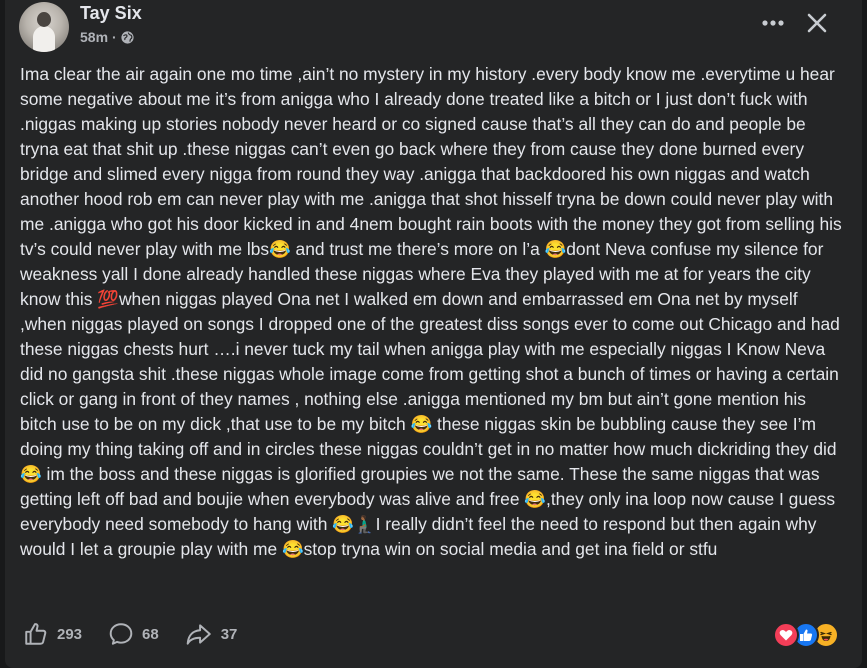 Image resolution: width=867 pixels, height=668 pixels. Describe the element at coordinates (121, 634) in the screenshot. I see `comment-icon` at that location.